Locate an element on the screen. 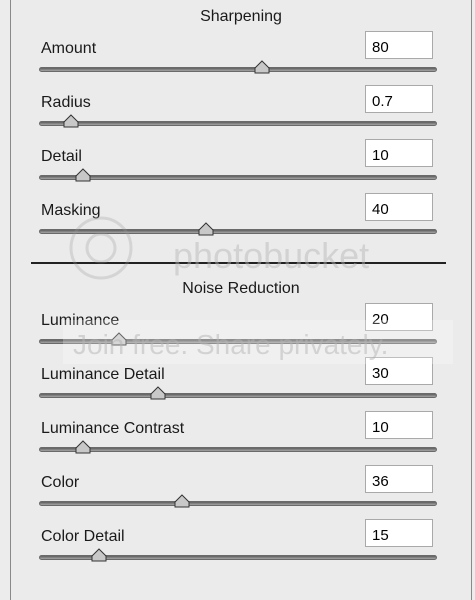 The width and height of the screenshot is (475, 600). color-label: Color is located at coordinates (60, 482).